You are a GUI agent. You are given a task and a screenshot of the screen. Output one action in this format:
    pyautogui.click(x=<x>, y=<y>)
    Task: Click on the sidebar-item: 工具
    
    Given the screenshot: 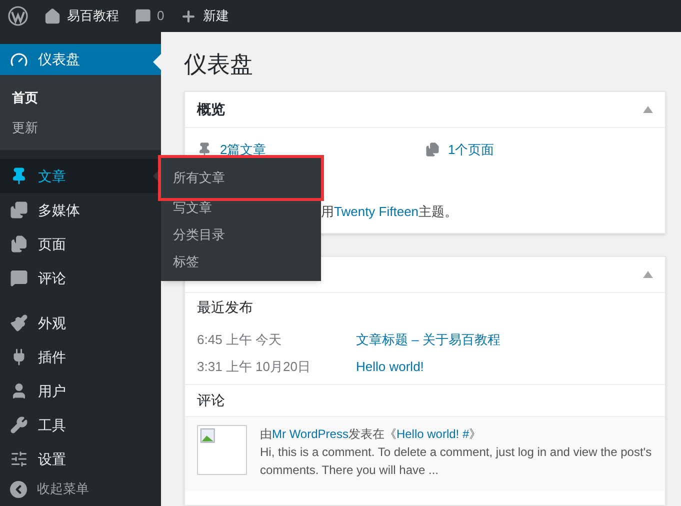 What is the action you would take?
    pyautogui.click(x=80, y=425)
    